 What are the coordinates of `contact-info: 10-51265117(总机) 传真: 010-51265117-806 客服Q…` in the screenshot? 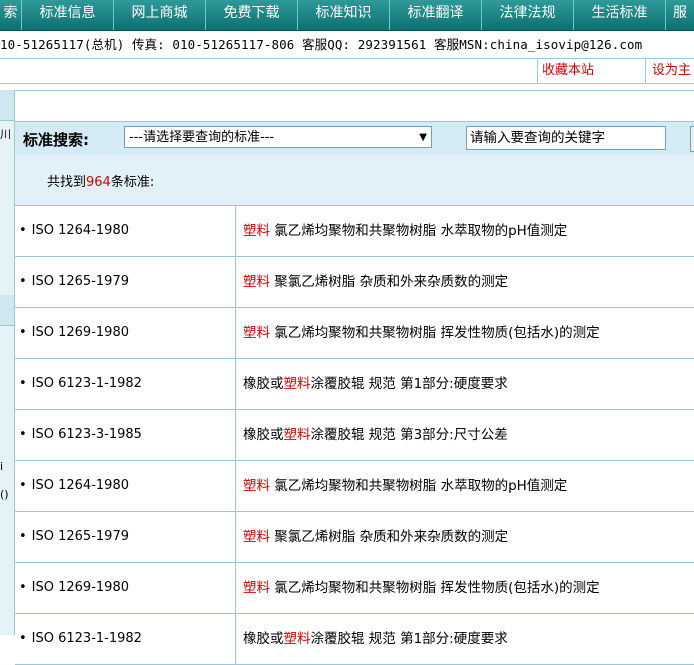 It's located at (347, 44).